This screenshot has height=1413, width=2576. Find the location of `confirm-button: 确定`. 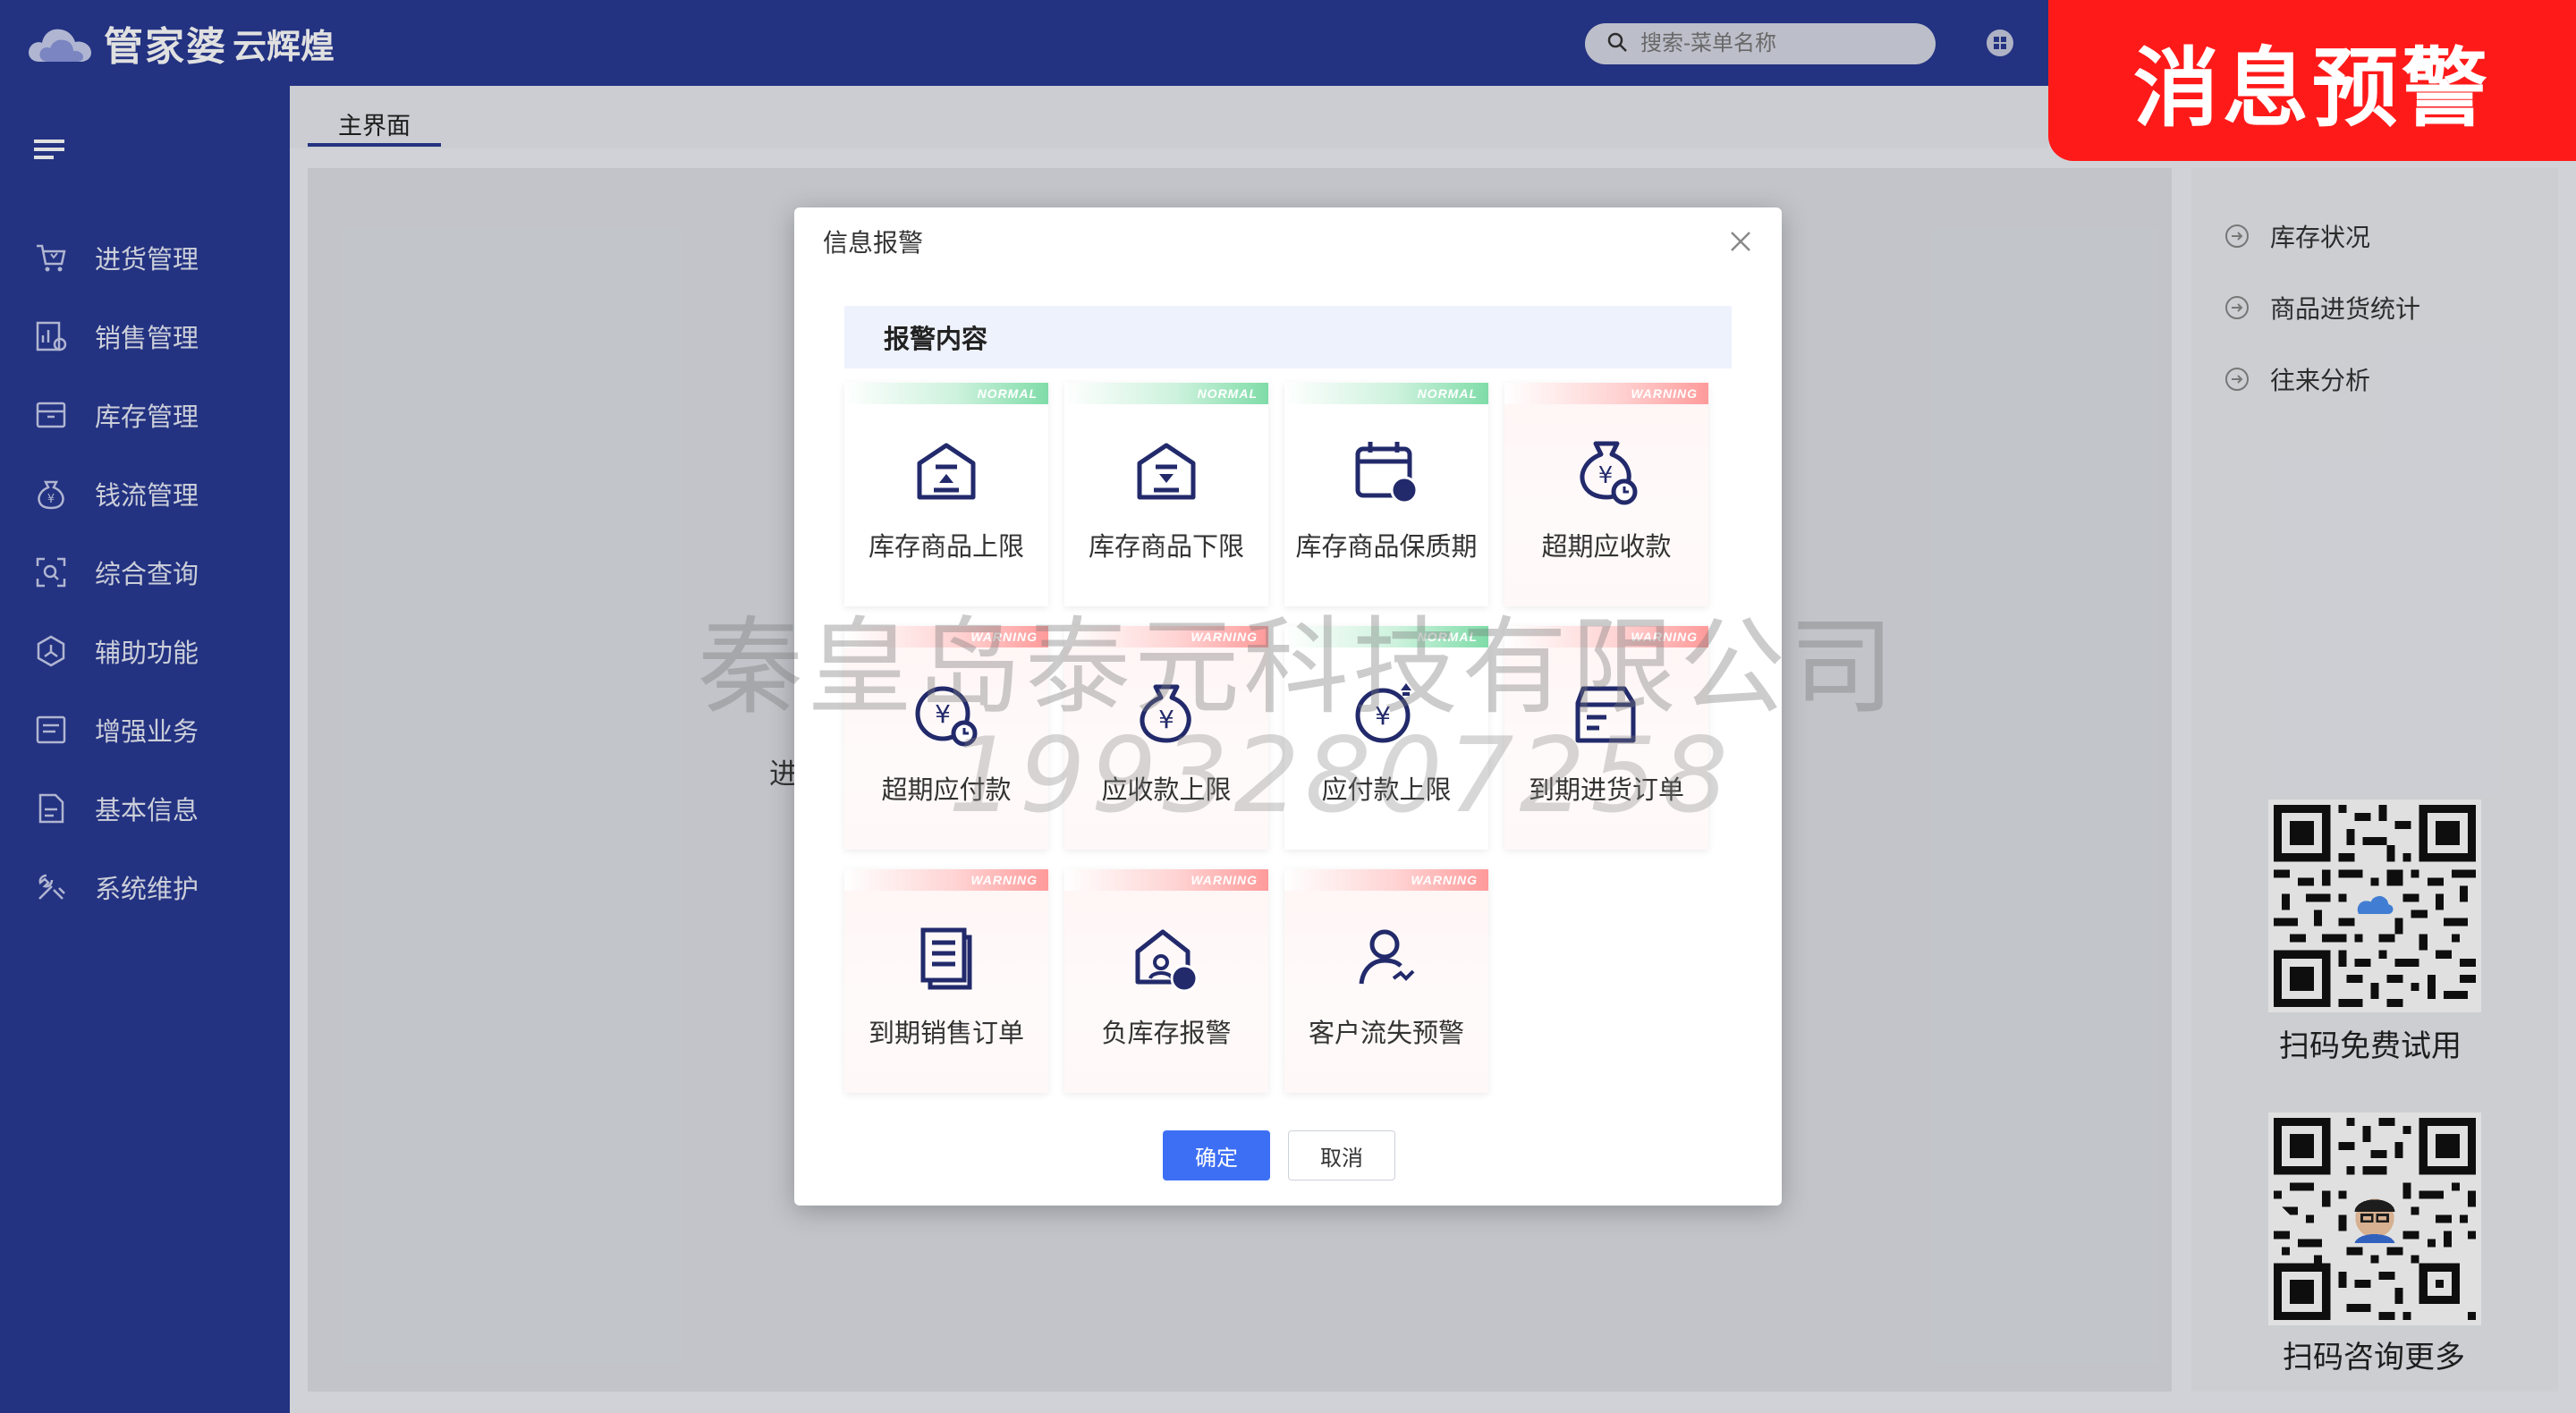

confirm-button: 确定 is located at coordinates (1216, 1155).